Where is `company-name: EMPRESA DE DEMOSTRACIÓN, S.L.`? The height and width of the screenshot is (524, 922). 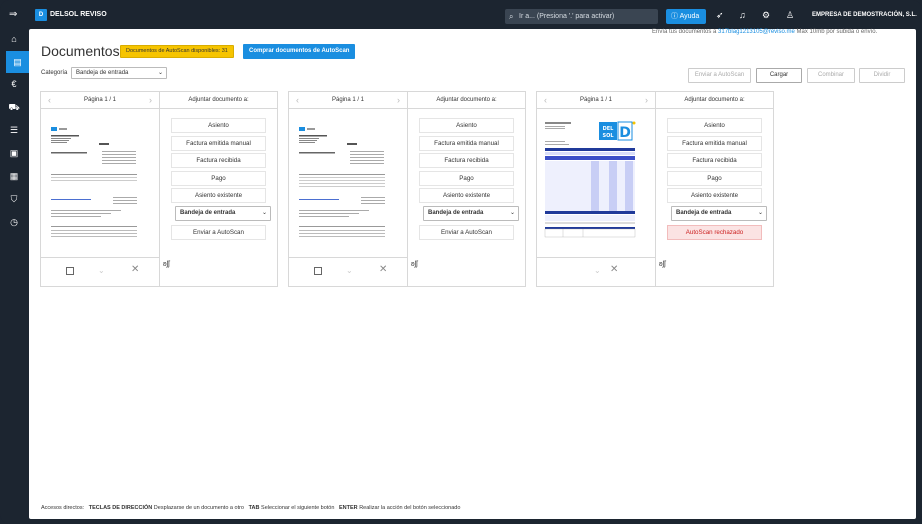
company-name: EMPRESA DE DEMOSTRACIÓN, S.L. is located at coordinates (864, 15).